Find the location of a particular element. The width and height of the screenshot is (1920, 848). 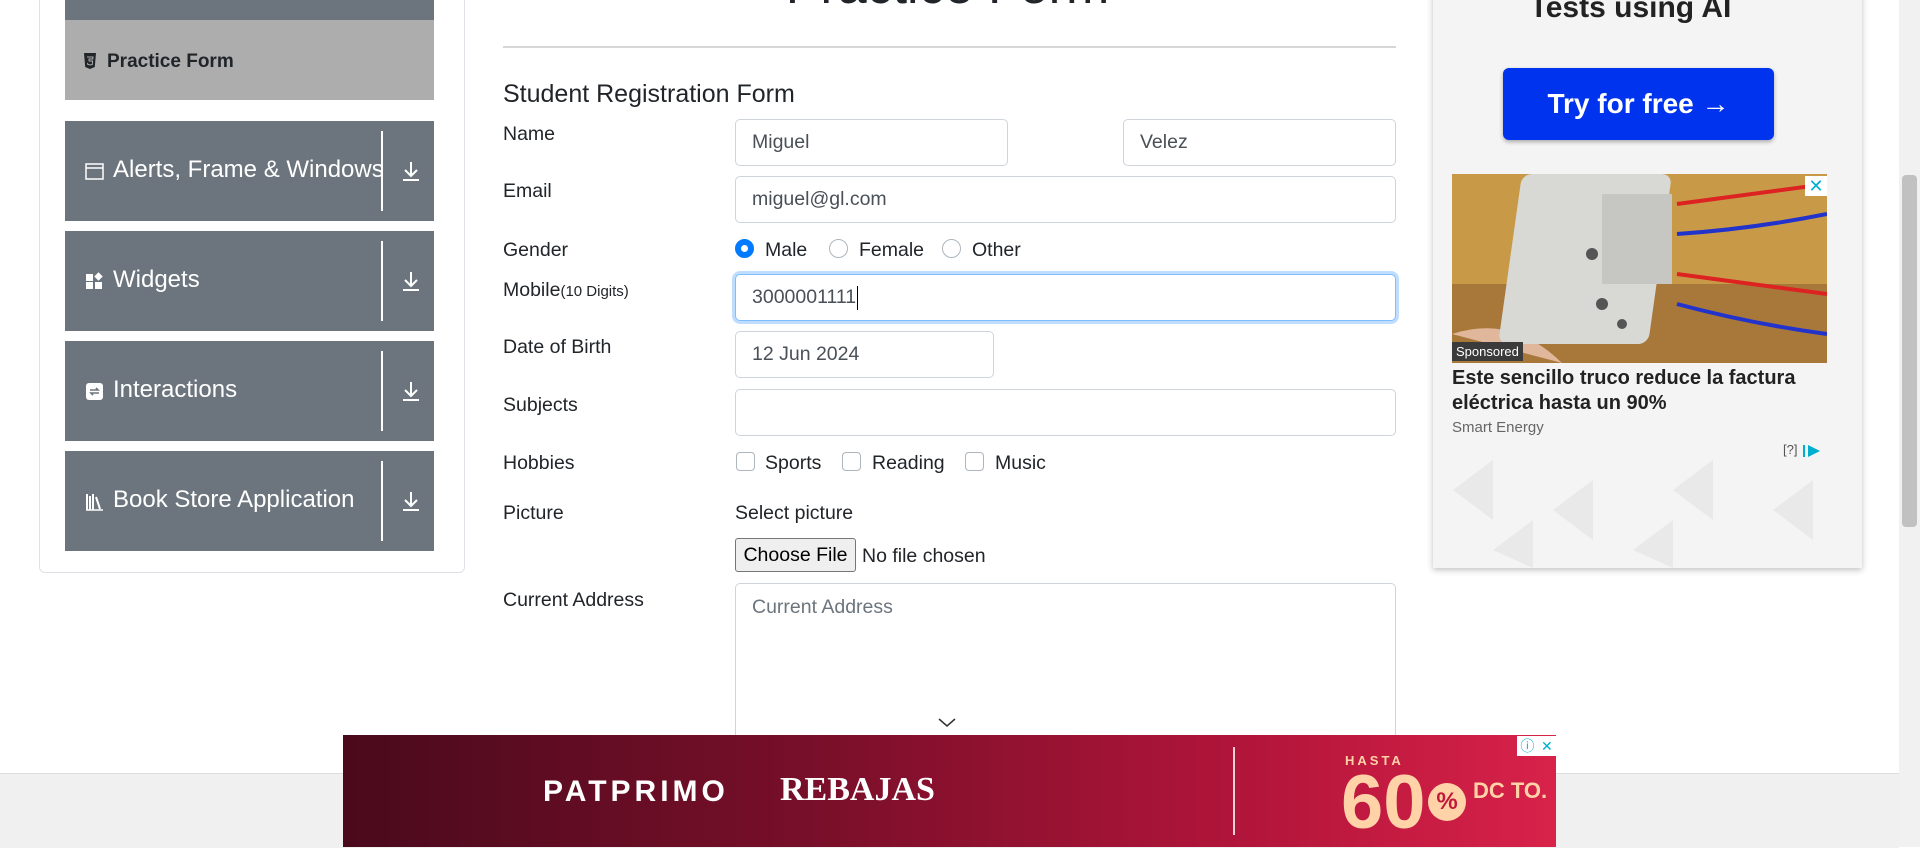

html5-icon is located at coordinates (90, 61).